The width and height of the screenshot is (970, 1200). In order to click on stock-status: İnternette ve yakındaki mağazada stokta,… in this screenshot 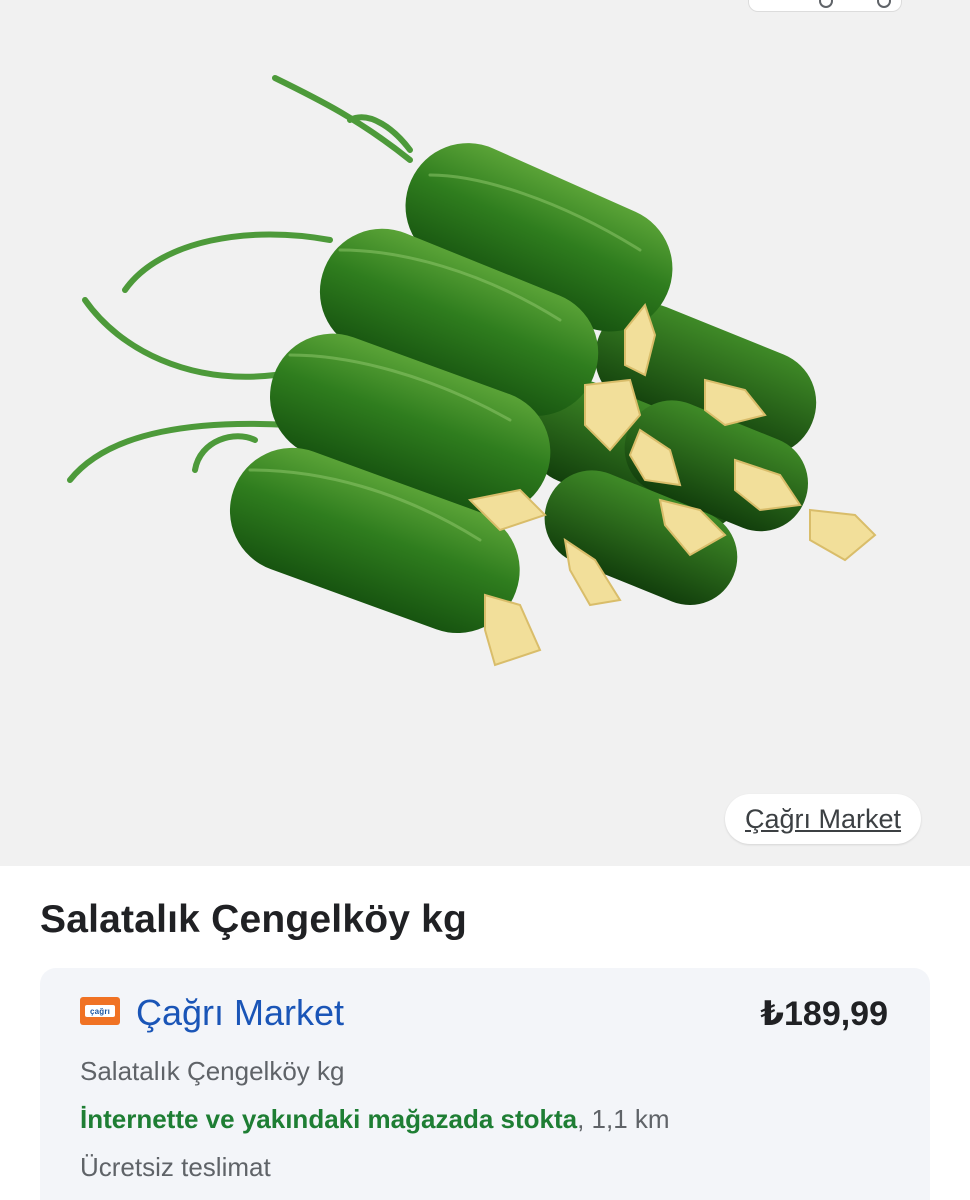, I will do `click(375, 1119)`.